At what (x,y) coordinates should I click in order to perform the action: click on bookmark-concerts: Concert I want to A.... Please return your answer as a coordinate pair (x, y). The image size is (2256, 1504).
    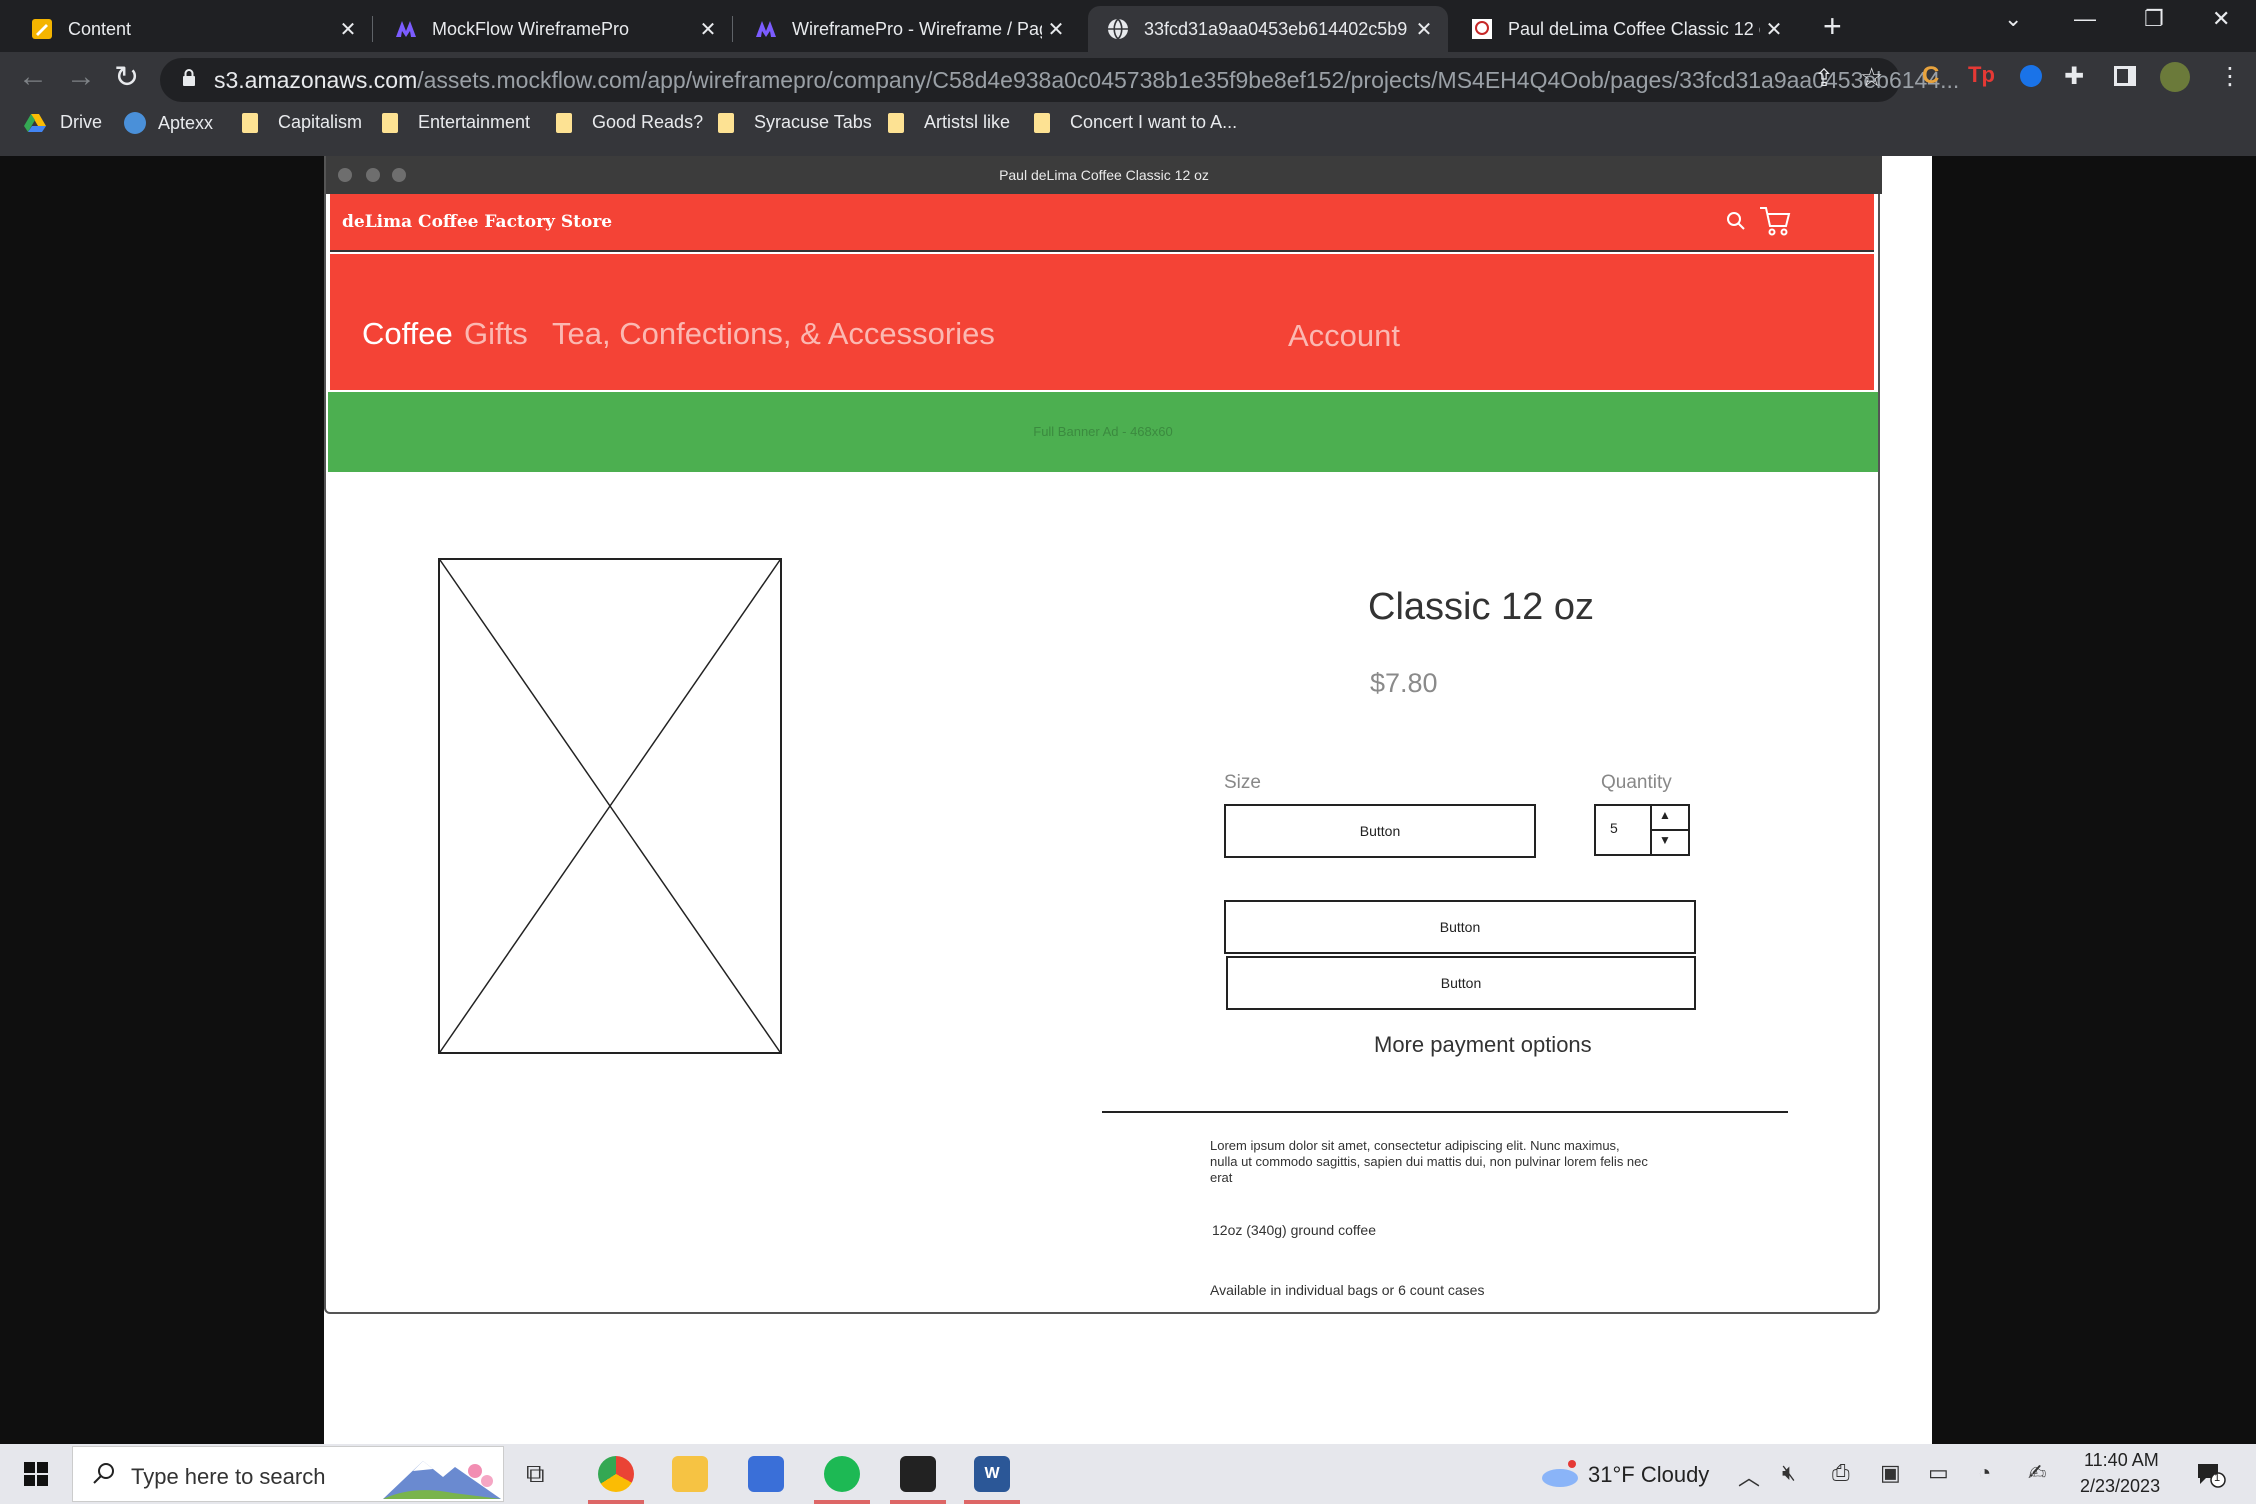
    Looking at the image, I should click on (1135, 122).